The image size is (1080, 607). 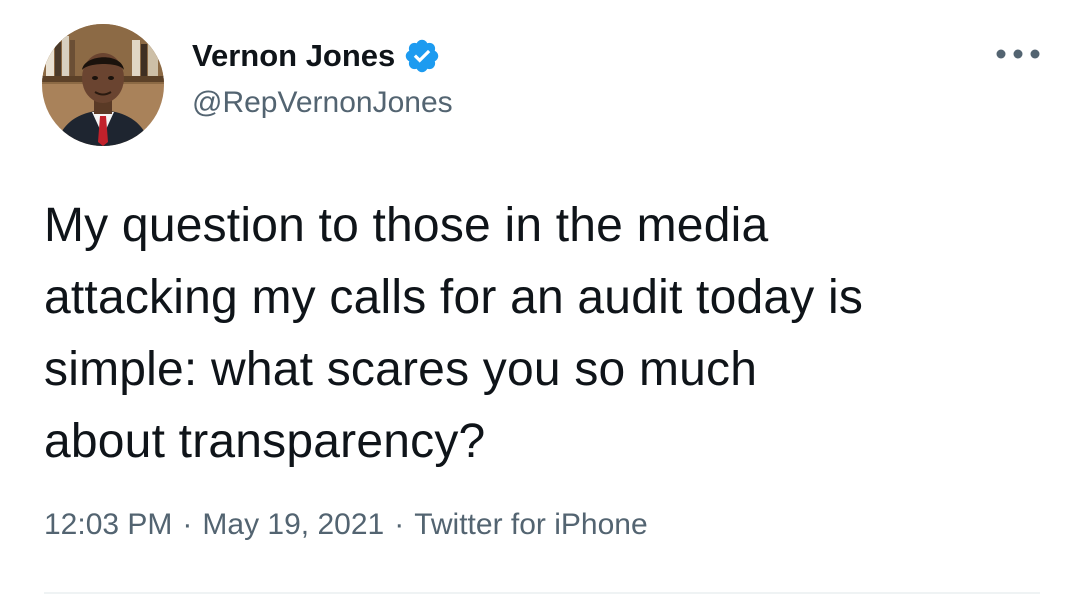 I want to click on tweet-text-line: My question to those in the media, so click(x=406, y=225).